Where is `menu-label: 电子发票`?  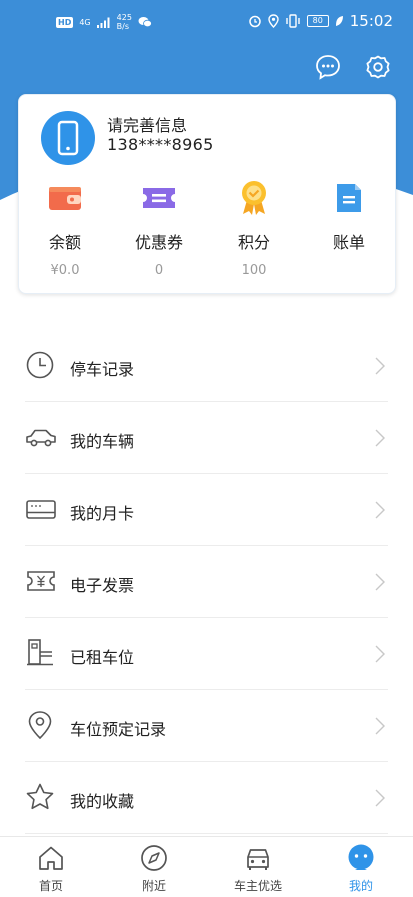
menu-label: 电子发票 is located at coordinates (102, 585).